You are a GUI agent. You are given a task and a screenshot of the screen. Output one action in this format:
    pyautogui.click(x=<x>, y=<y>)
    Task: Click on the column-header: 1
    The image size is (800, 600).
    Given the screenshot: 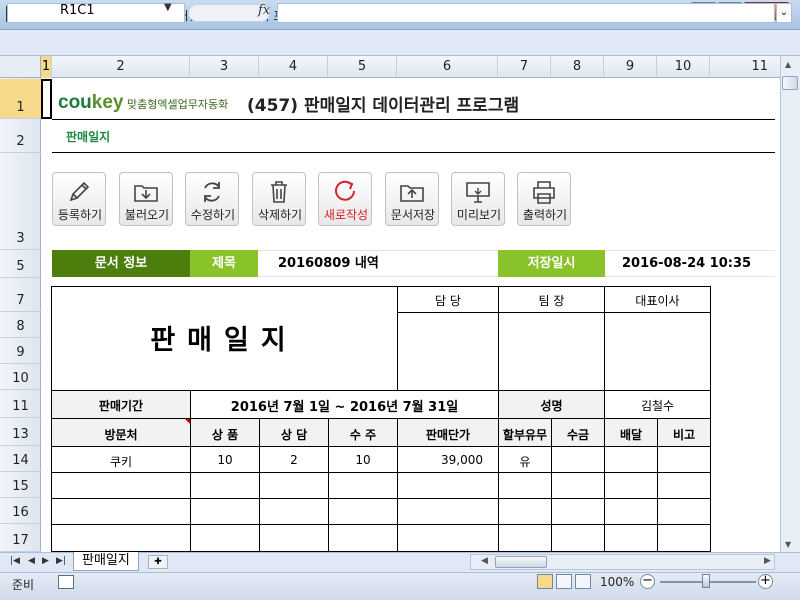 What is the action you would take?
    pyautogui.click(x=46, y=67)
    